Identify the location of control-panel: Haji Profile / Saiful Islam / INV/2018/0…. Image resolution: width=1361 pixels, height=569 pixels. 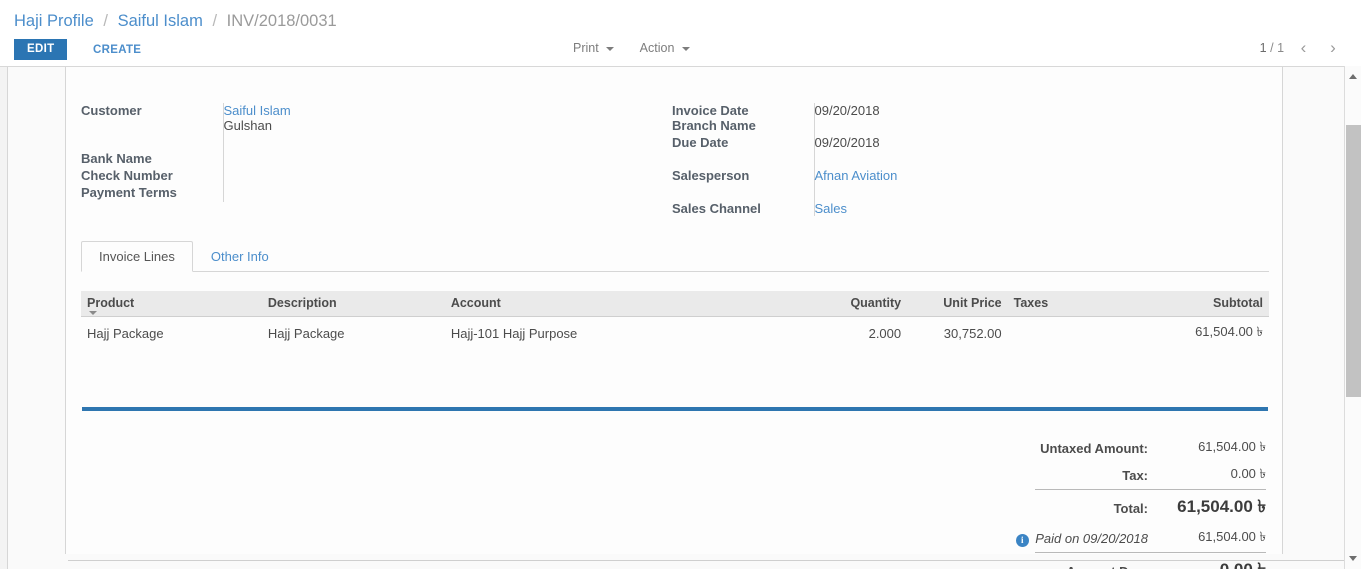
(680, 33).